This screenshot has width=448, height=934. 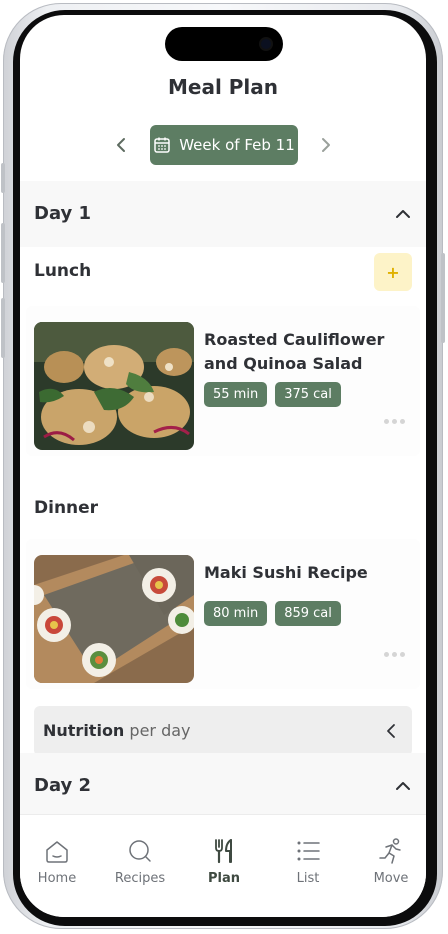 I want to click on recipe-card: Maki Sushi Recipe 80 min 859 cal, so click(x=223, y=614).